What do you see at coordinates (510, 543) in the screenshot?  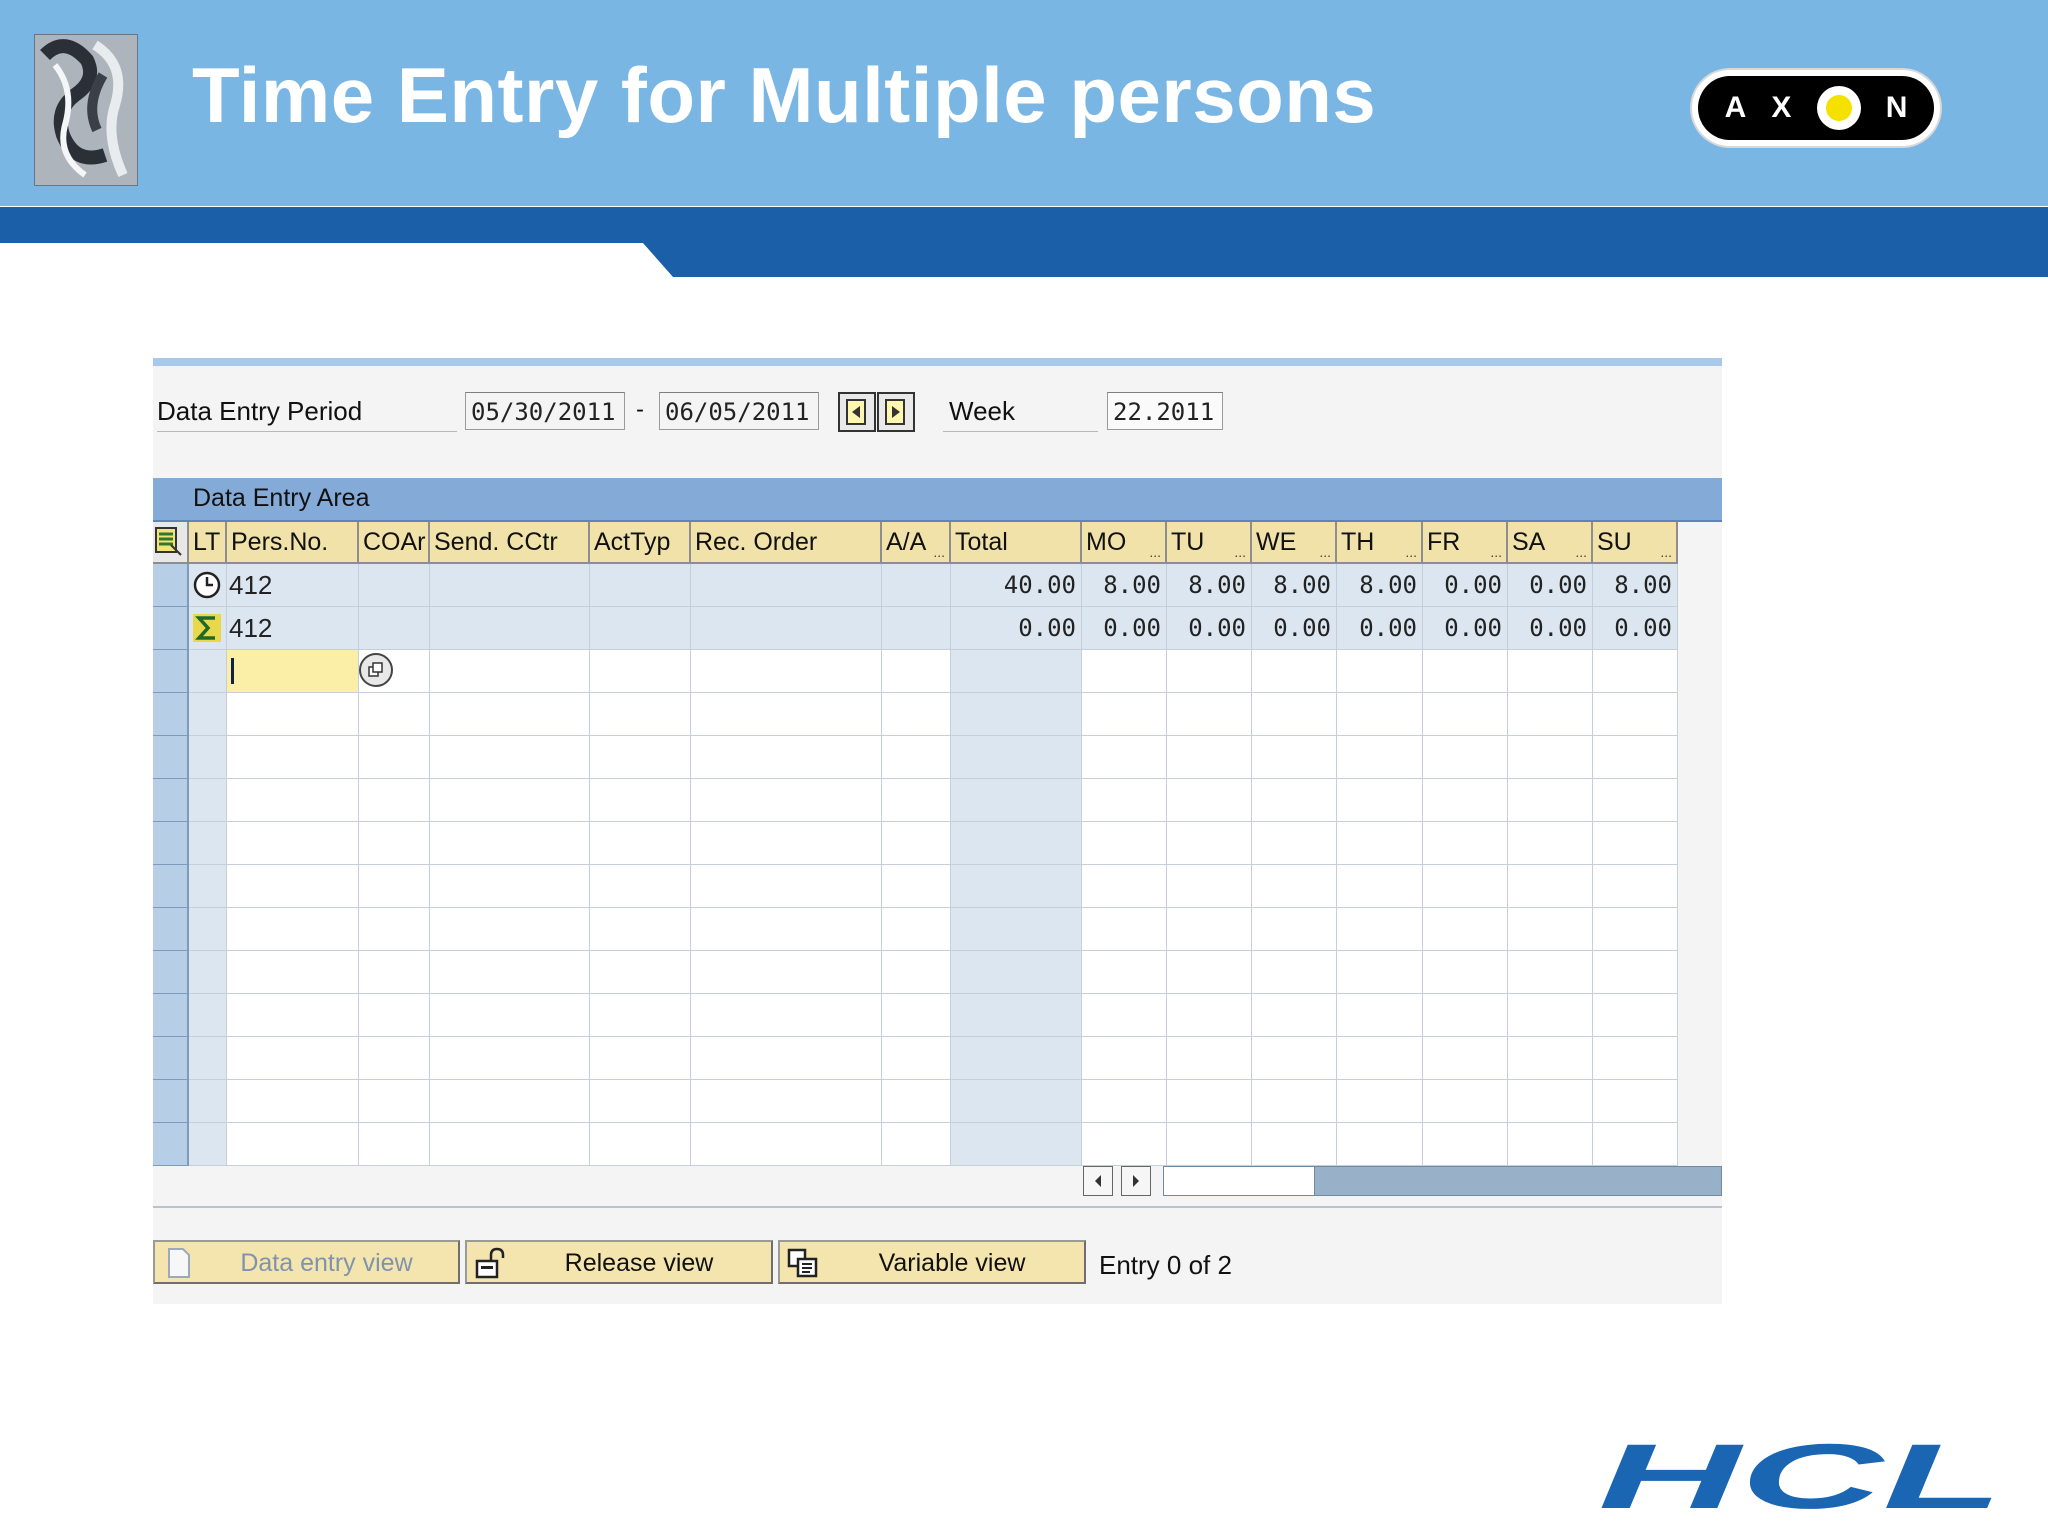 I see `column-header-send-cctr: Send. CCtr` at bounding box center [510, 543].